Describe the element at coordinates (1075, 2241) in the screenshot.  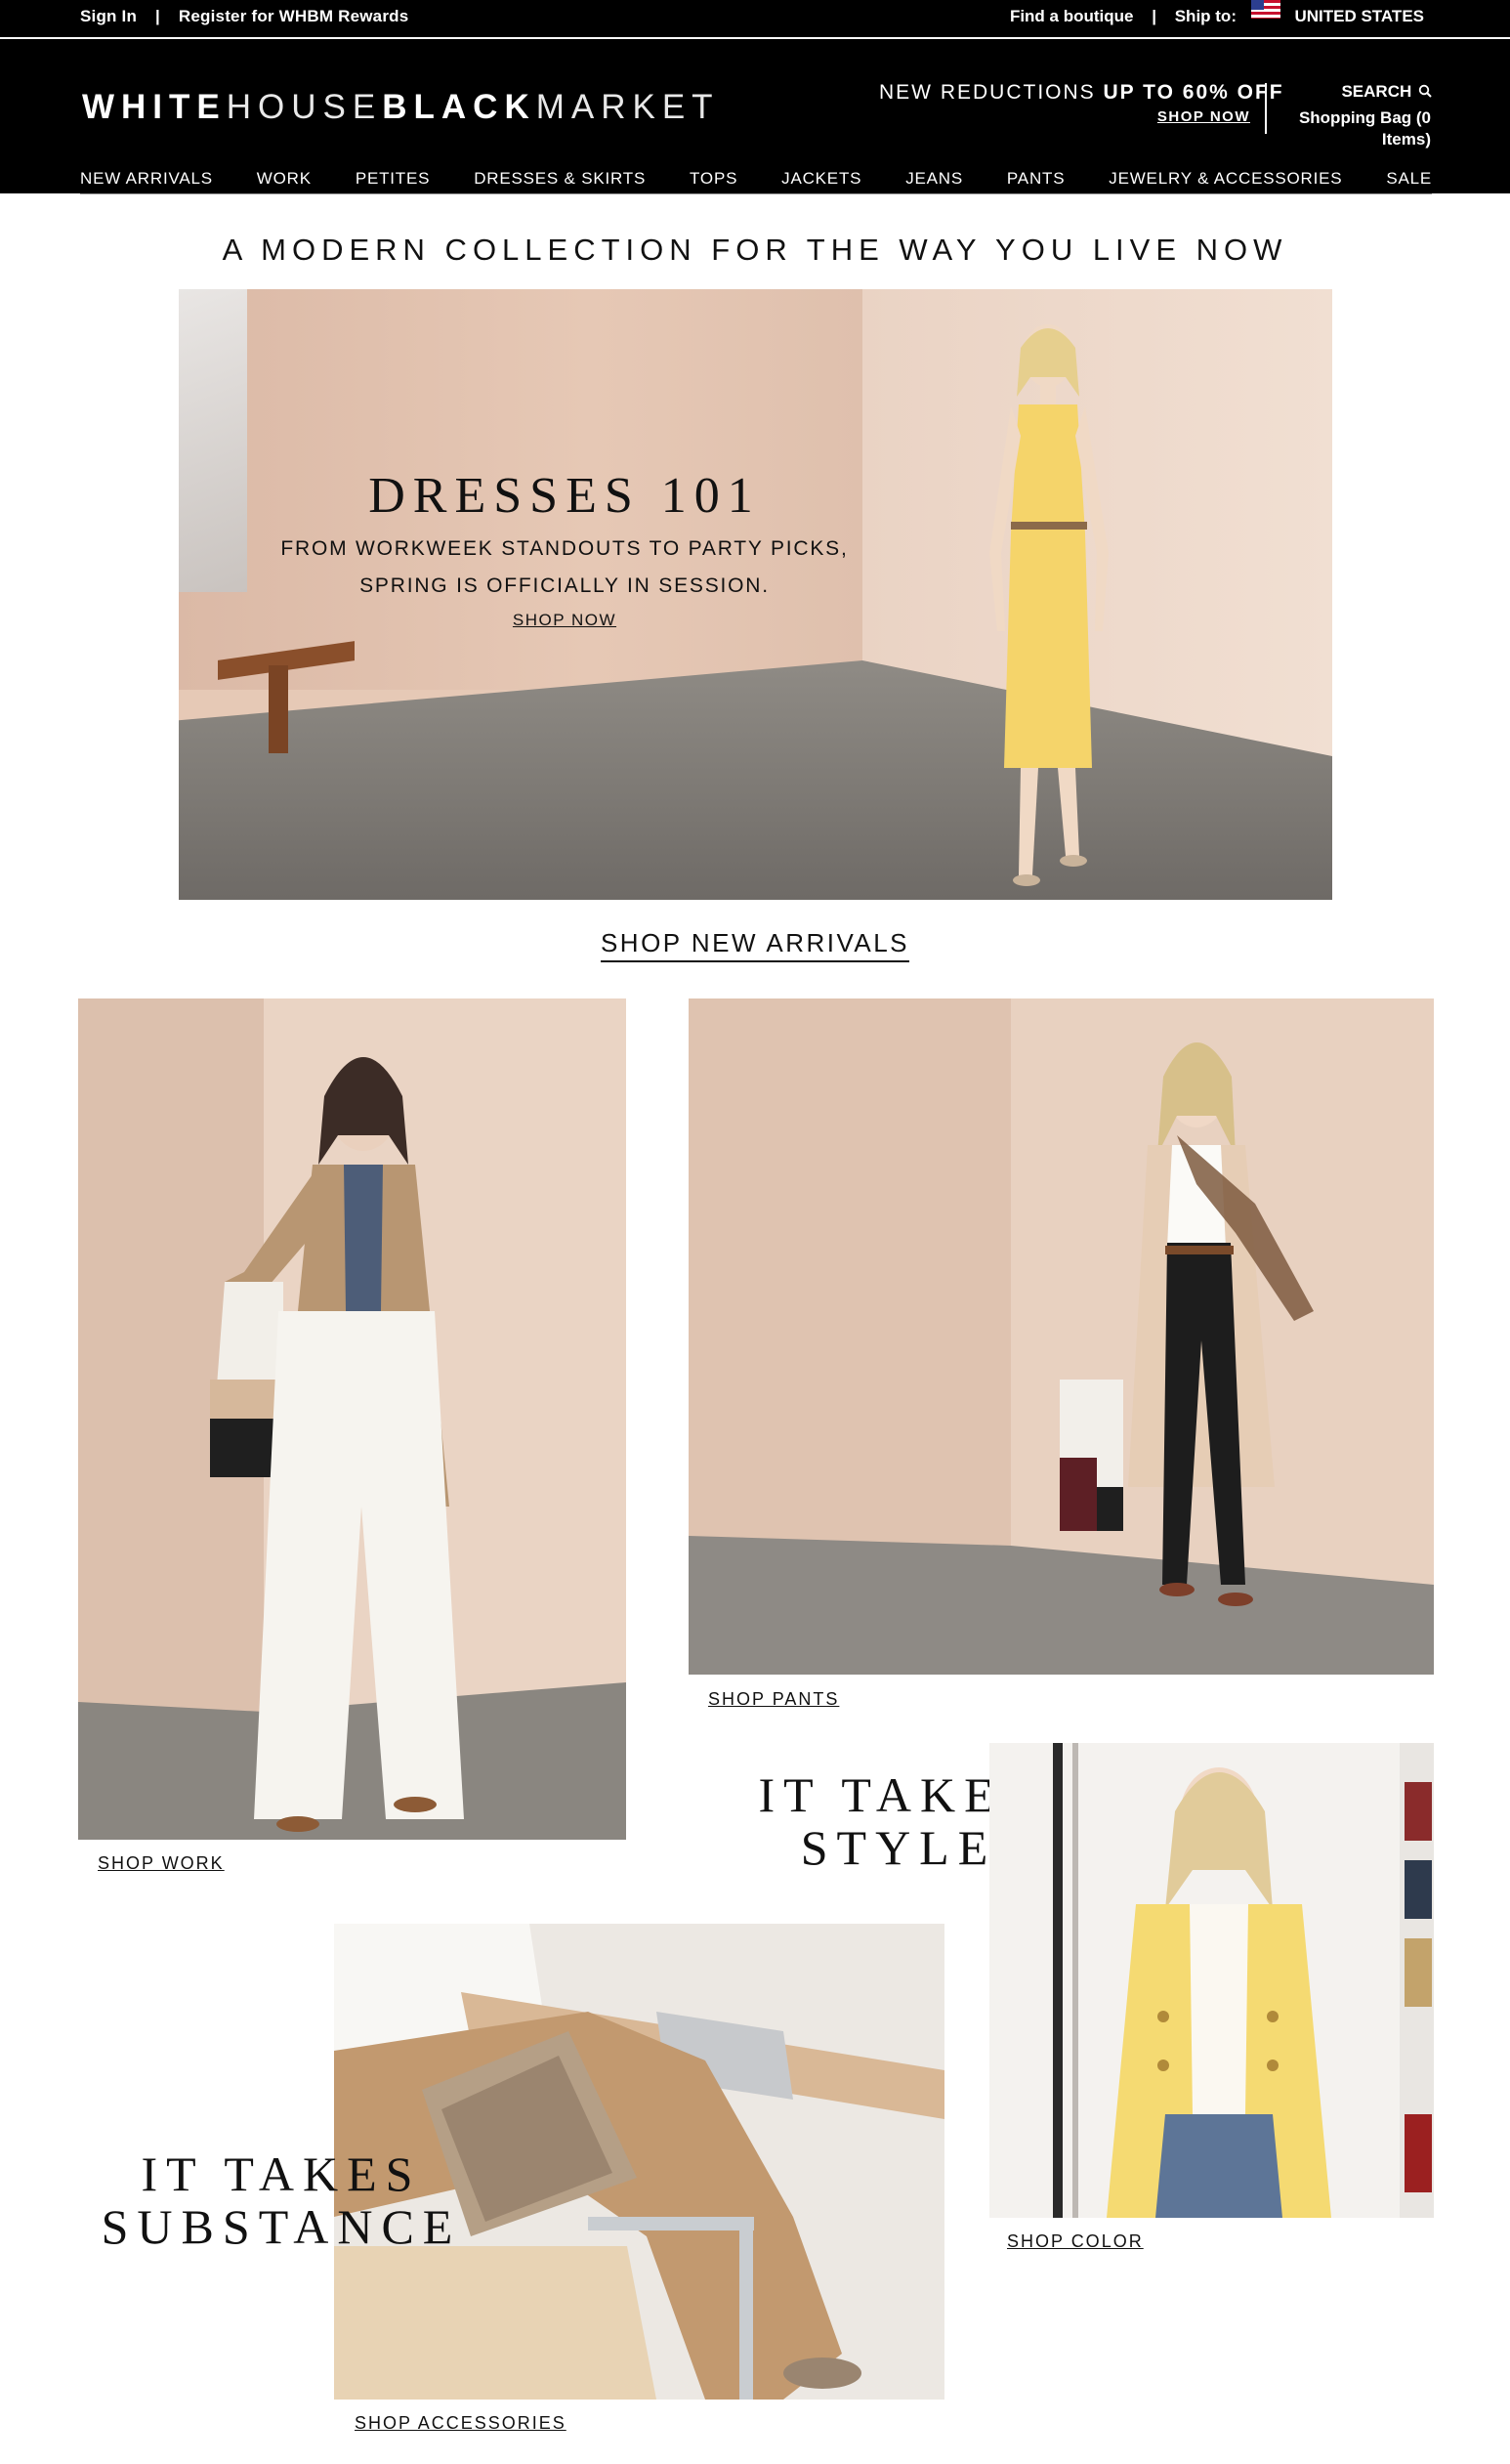
I see `shop-color-link: SHOP COLOR` at that location.